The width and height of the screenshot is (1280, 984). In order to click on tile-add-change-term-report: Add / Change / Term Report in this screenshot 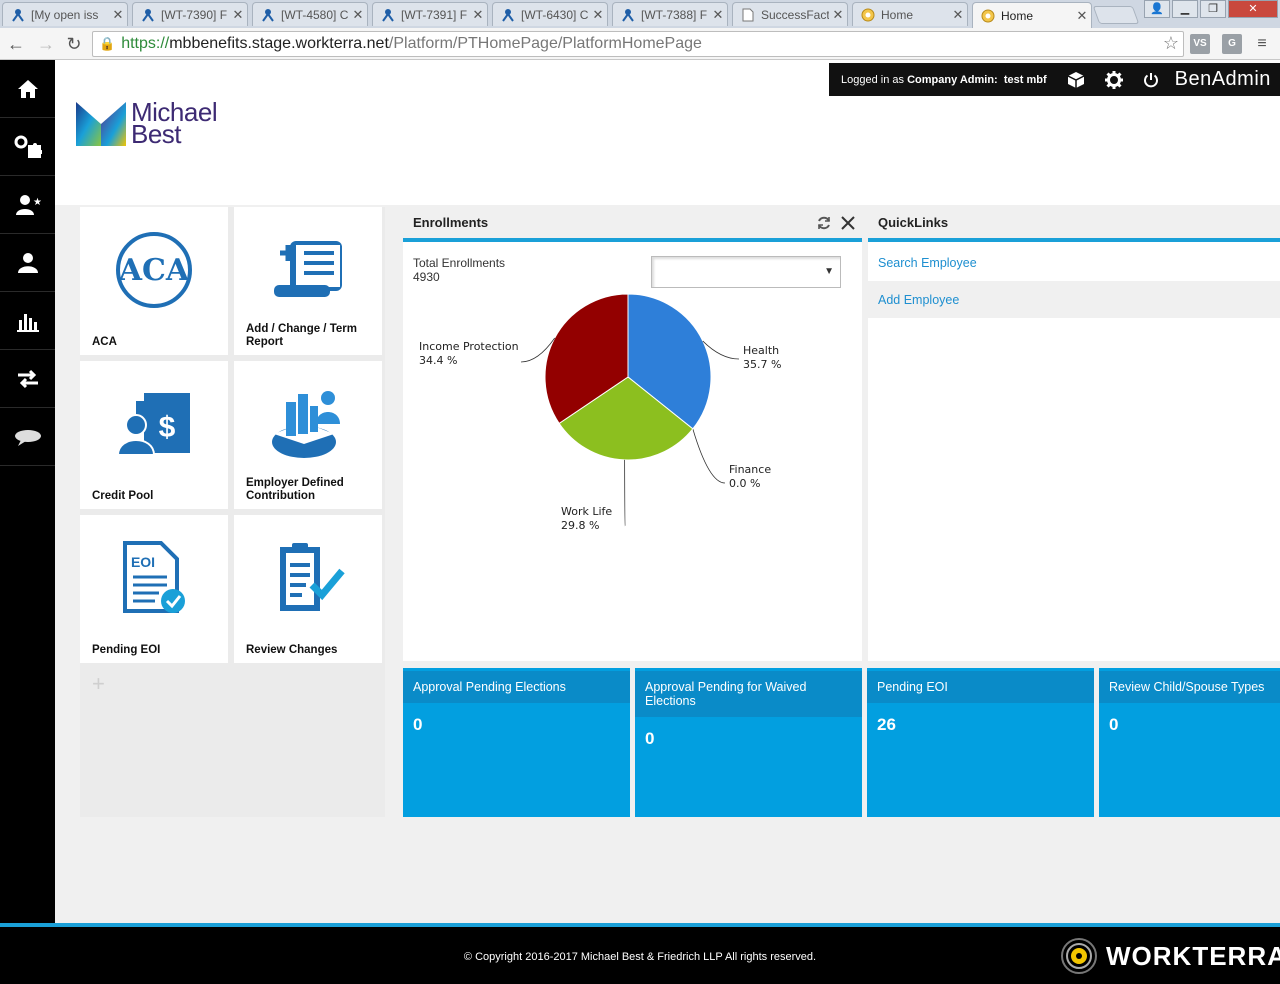, I will do `click(308, 281)`.